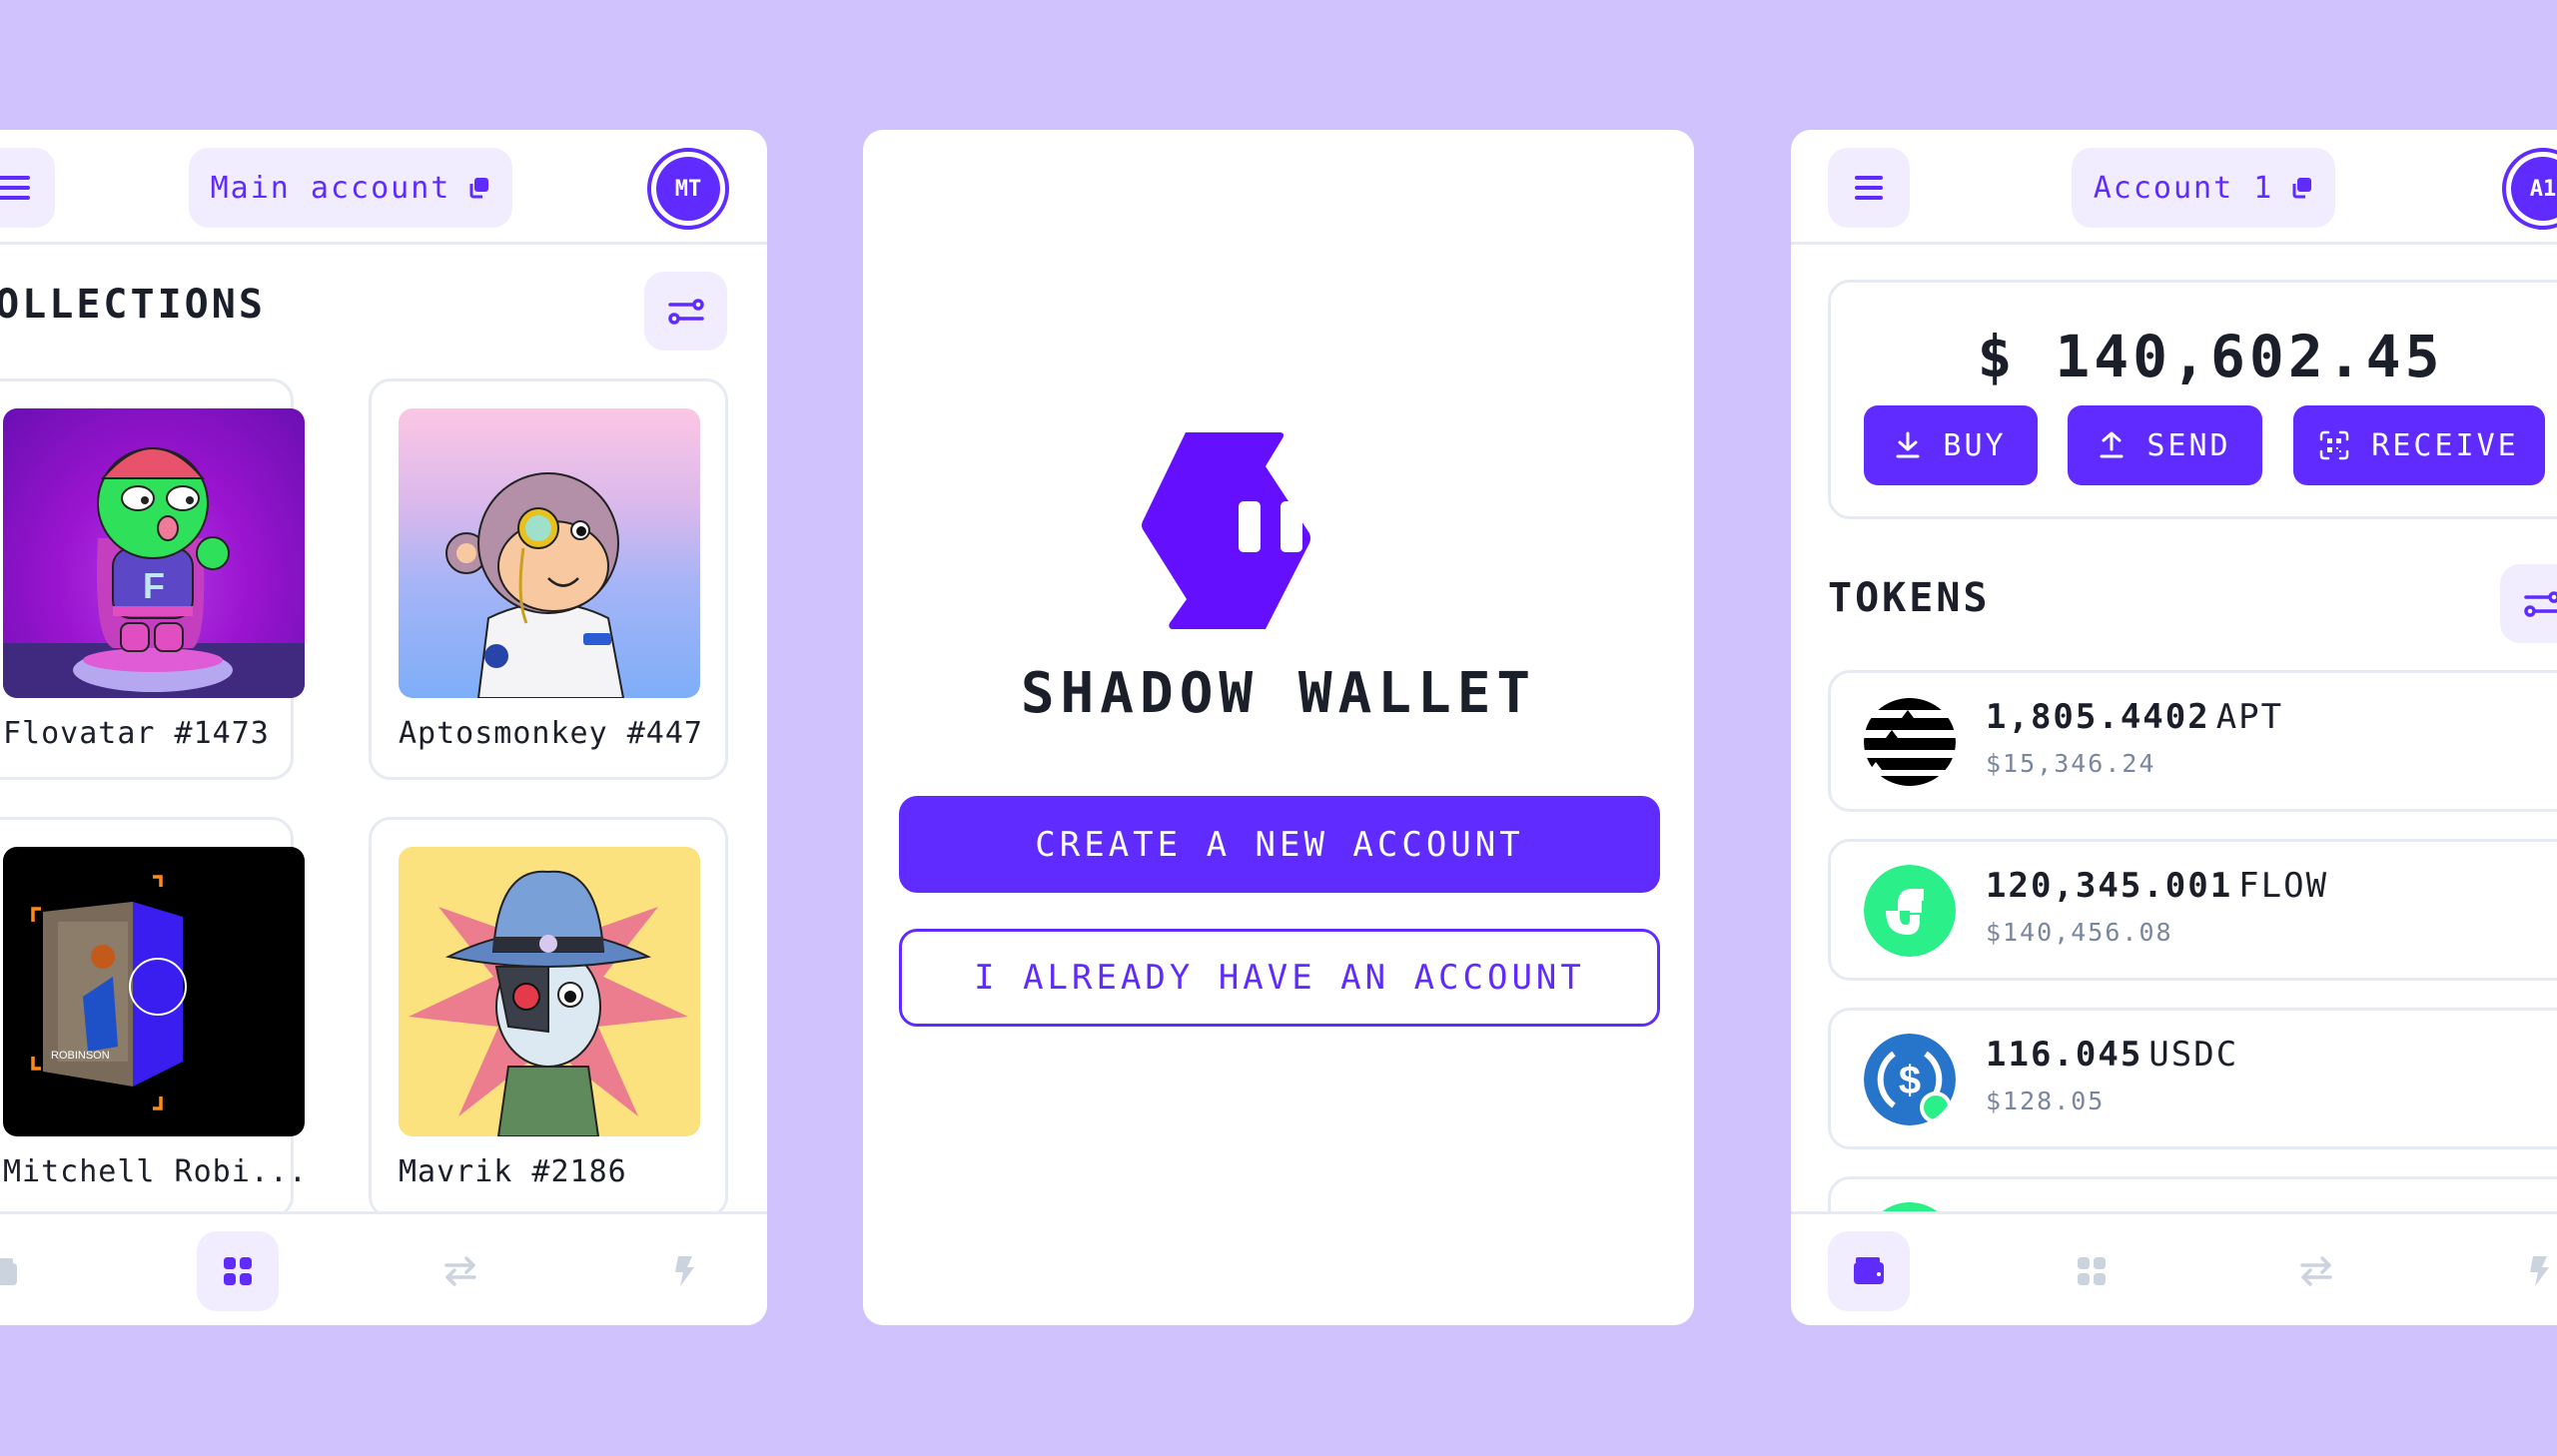 The height and width of the screenshot is (1456, 2557). What do you see at coordinates (154, 585) in the screenshot?
I see `svg-text: F` at bounding box center [154, 585].